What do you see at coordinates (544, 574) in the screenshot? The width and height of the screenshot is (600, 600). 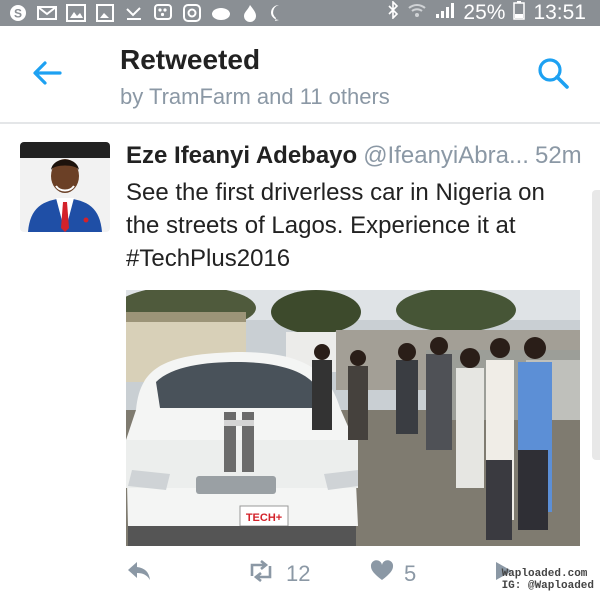 I see `watermark-line1: Waploaded.com` at bounding box center [544, 574].